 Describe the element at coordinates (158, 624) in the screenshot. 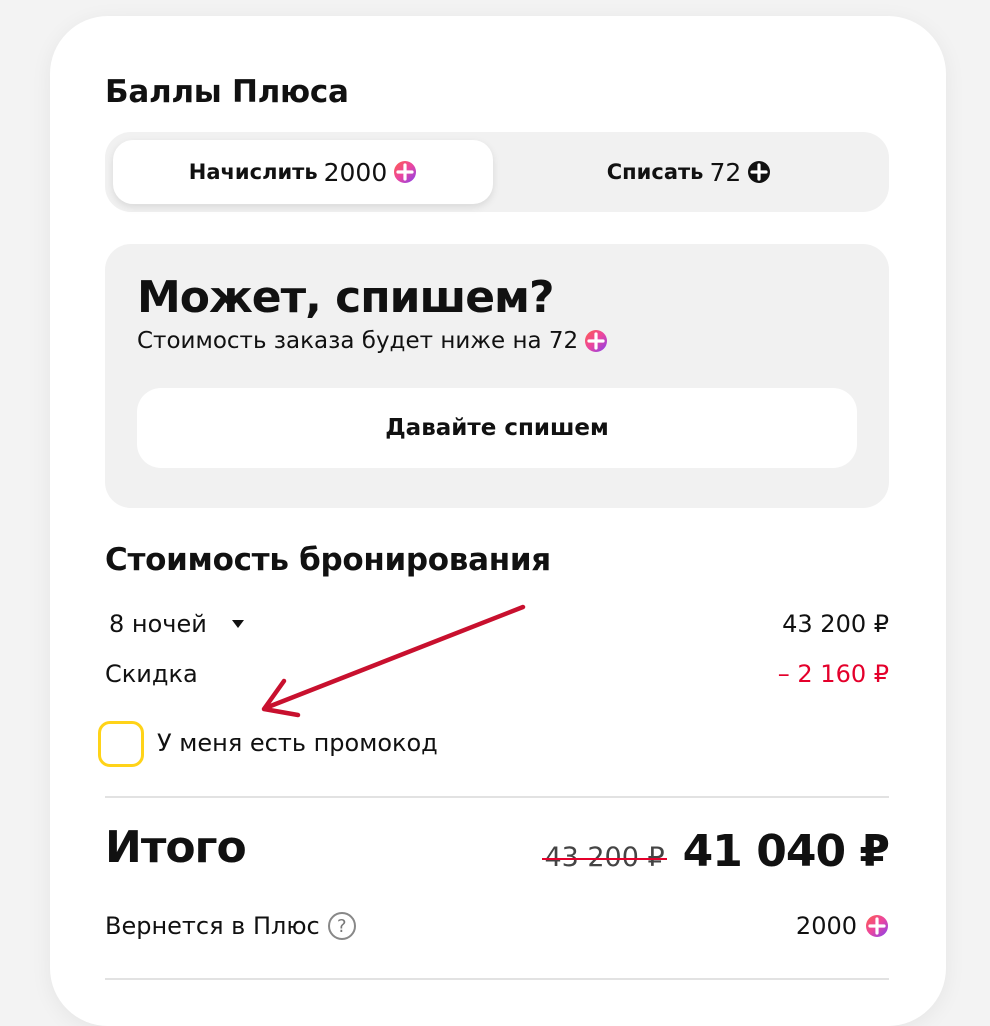

I see `nights-label: 8 ночей` at that location.